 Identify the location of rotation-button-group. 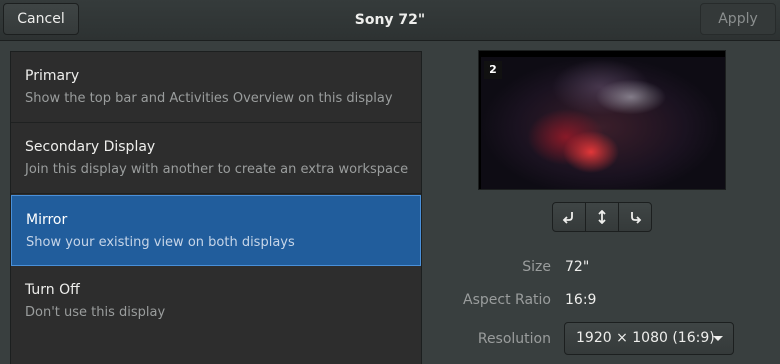
(602, 217).